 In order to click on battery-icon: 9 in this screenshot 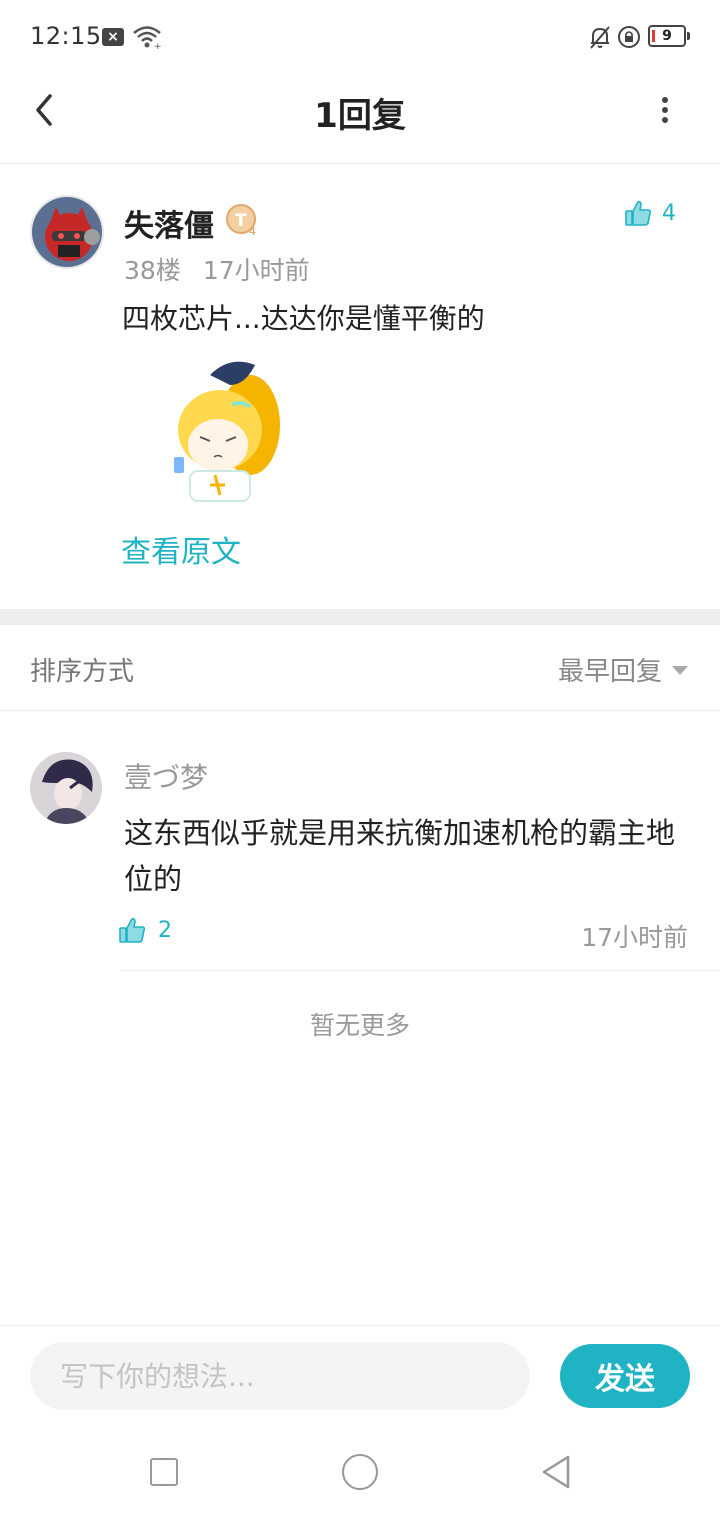, I will do `click(669, 36)`.